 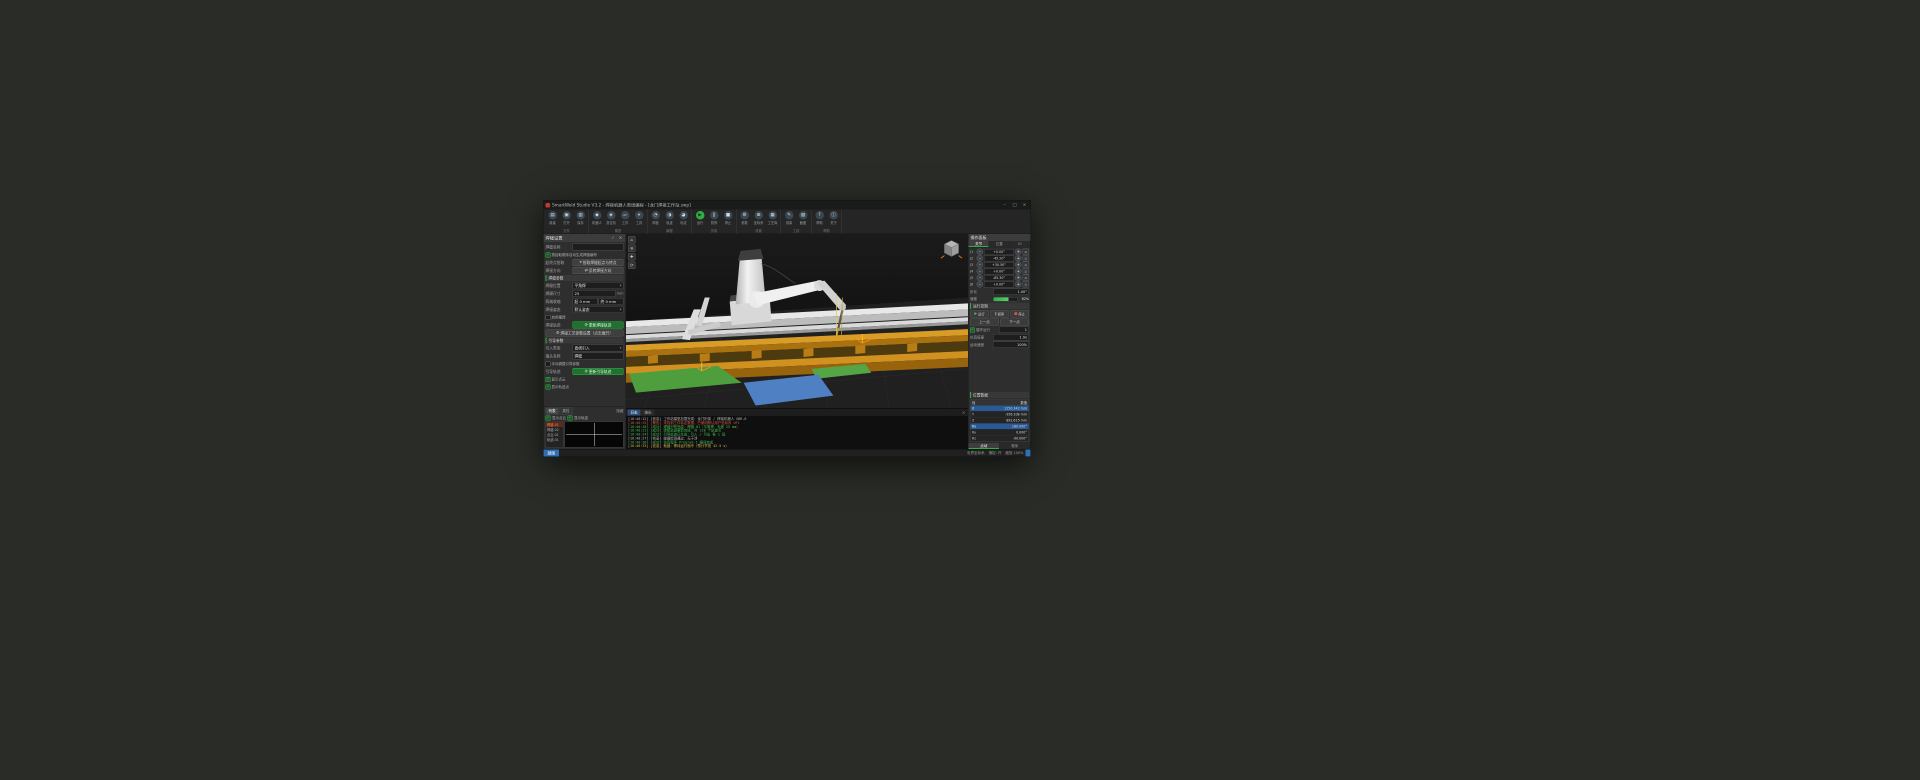 I want to click on jog-panel-title: 操作面板, so click(x=999, y=237).